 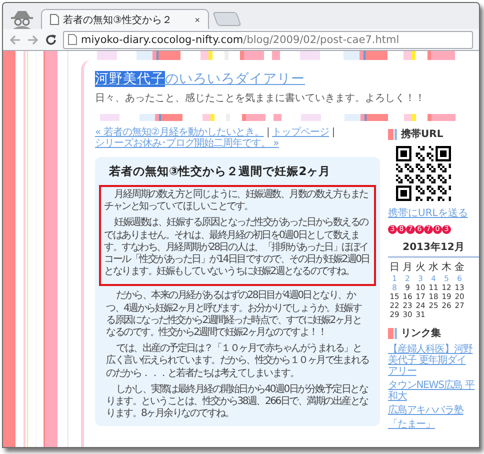 What do you see at coordinates (301, 132) in the screenshot?
I see `nav-link: トップページ` at bounding box center [301, 132].